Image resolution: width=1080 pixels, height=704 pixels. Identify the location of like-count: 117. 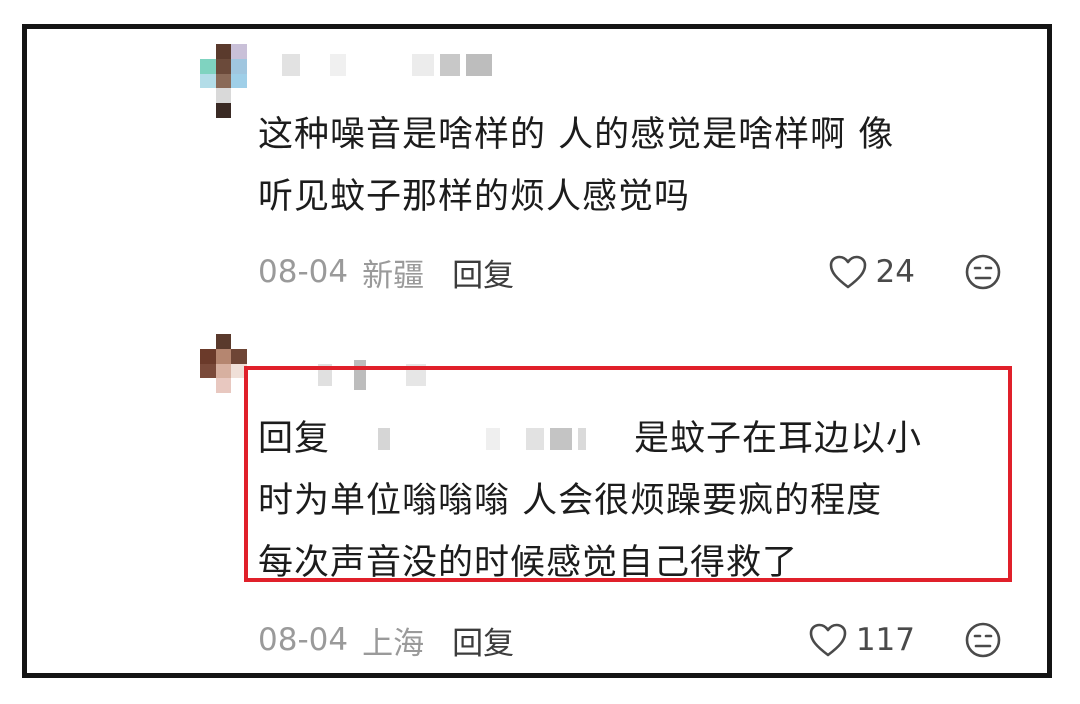
(885, 640).